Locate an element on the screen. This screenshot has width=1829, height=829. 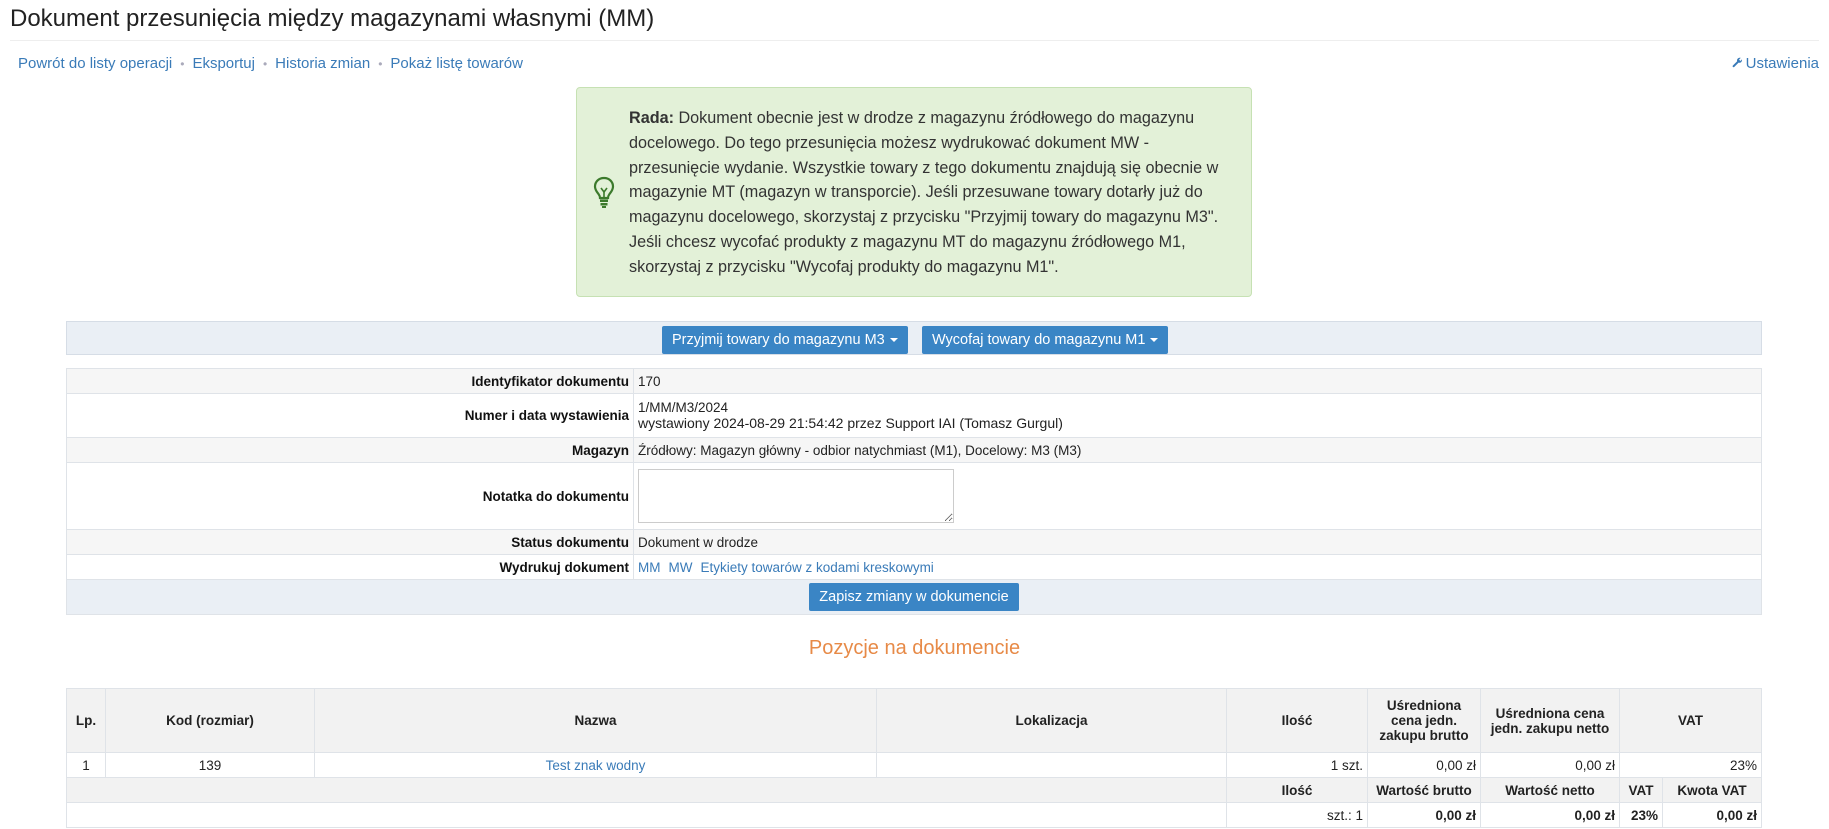
row-avg-gross: 0,00 zł is located at coordinates (1424, 765).